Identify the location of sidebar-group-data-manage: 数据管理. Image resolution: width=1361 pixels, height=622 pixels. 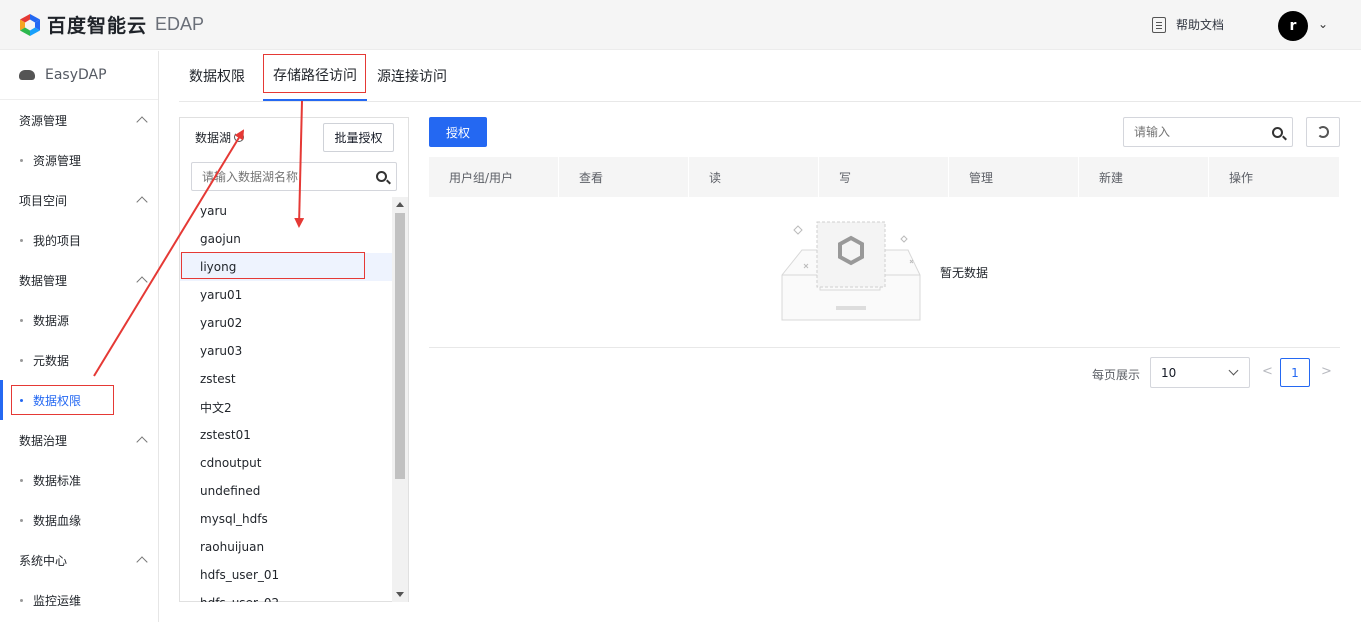
(79, 280).